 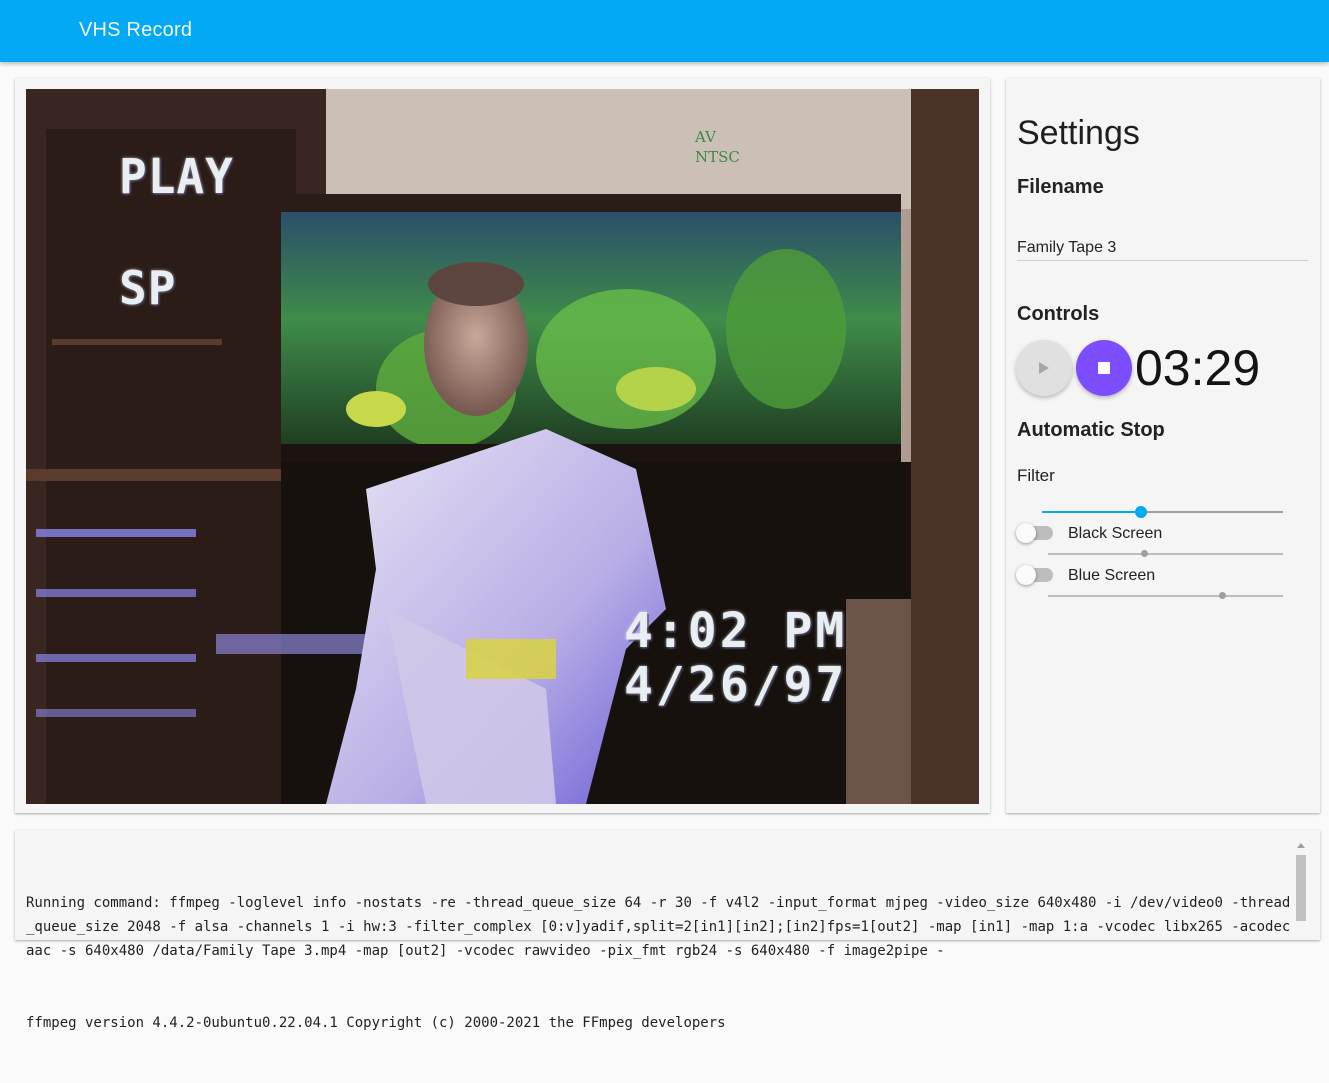 What do you see at coordinates (736, 685) in the screenshot?
I see `osd-date: 4/26/97` at bounding box center [736, 685].